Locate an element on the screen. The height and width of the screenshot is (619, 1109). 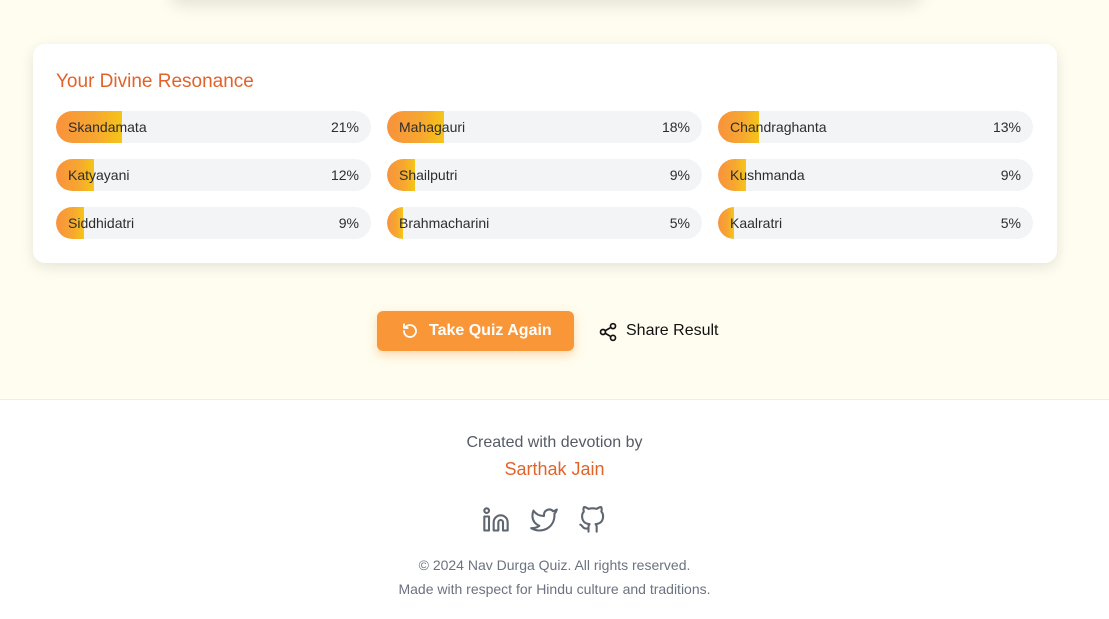
share-icon is located at coordinates (608, 334).